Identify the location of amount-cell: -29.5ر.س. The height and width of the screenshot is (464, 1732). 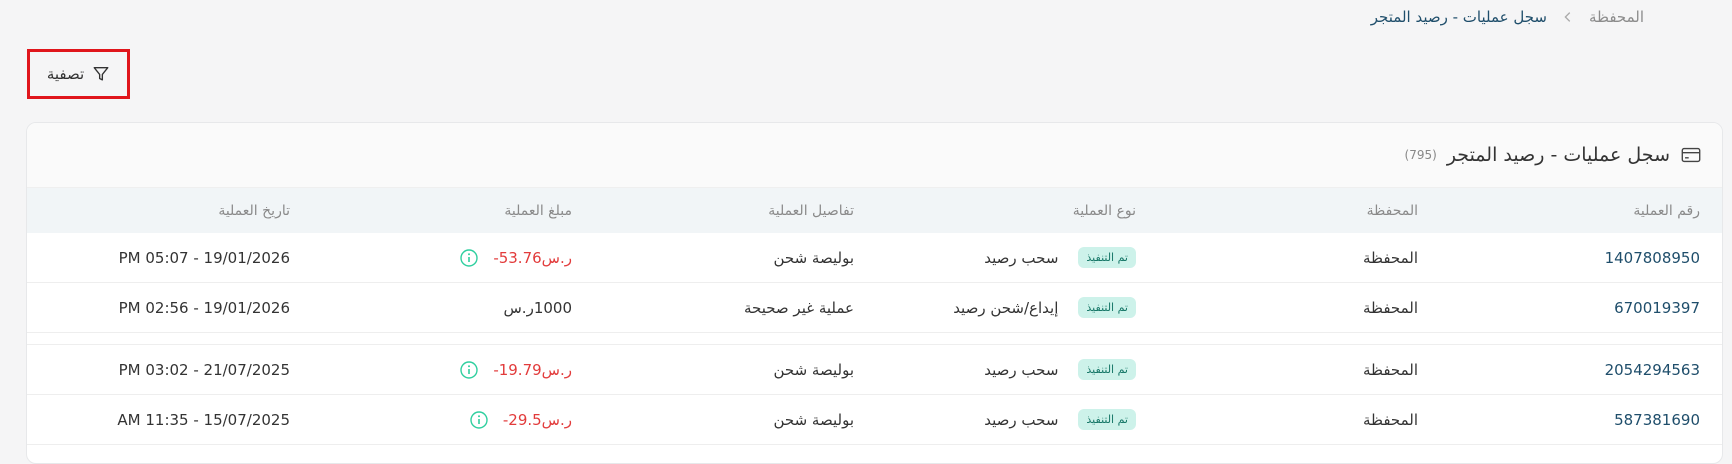
(520, 419).